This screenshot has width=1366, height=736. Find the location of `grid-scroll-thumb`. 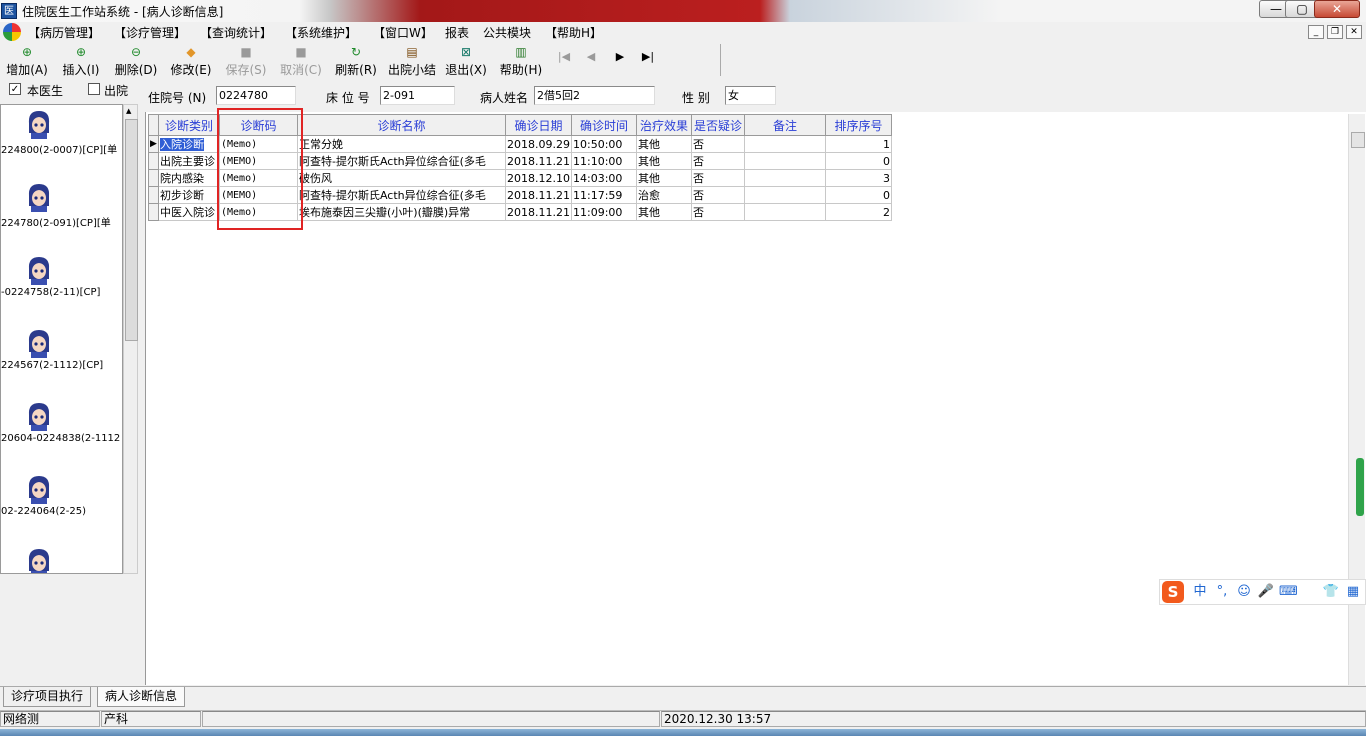

grid-scroll-thumb is located at coordinates (1358, 140).